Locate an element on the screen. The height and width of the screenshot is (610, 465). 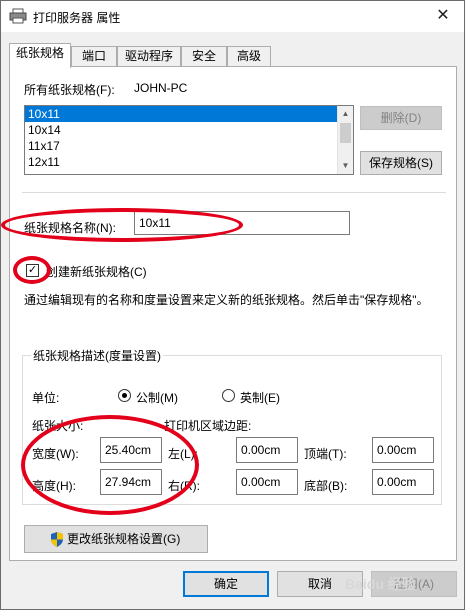
uac-shield-icon is located at coordinates (57, 539).